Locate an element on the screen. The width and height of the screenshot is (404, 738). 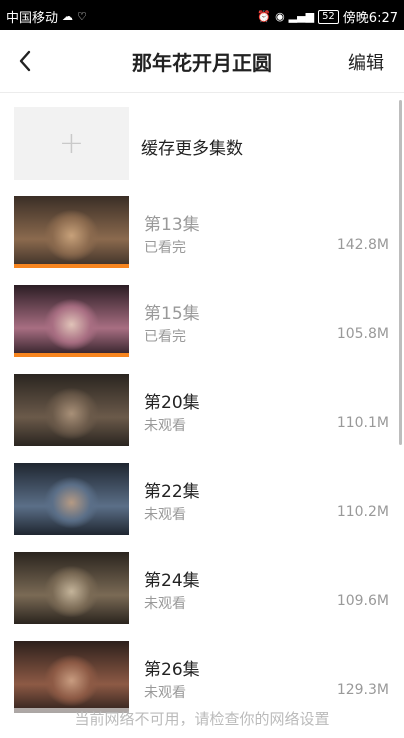
cloud-icon: ☁ is located at coordinates (68, 16).